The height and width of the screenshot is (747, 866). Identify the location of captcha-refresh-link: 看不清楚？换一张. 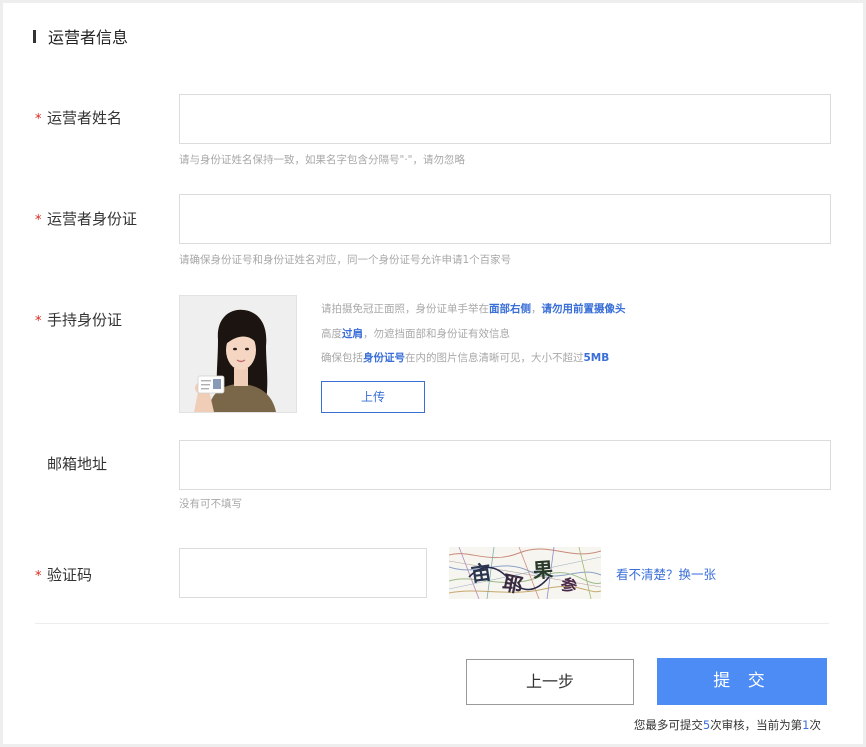
(666, 573).